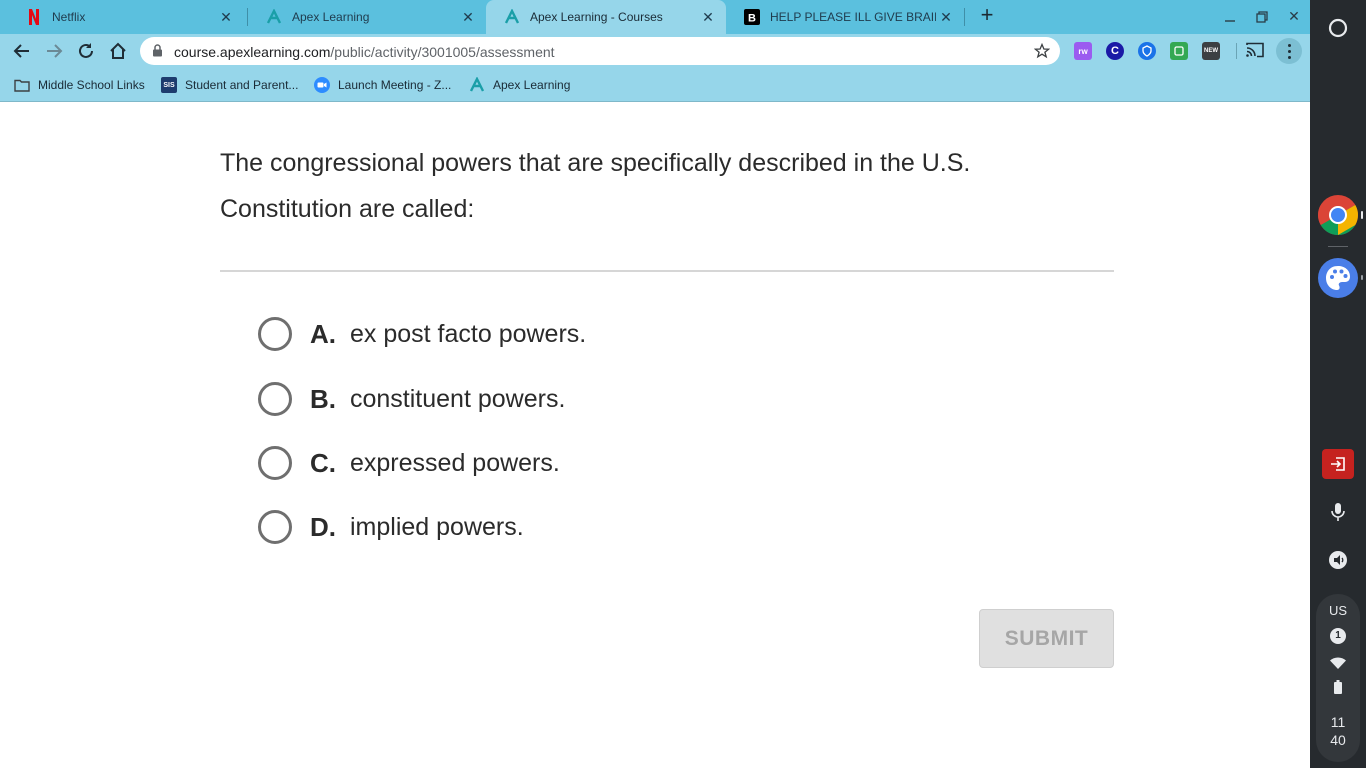 The image size is (1366, 768). I want to click on answer-option-a: A. ex post facto powers., so click(422, 334).